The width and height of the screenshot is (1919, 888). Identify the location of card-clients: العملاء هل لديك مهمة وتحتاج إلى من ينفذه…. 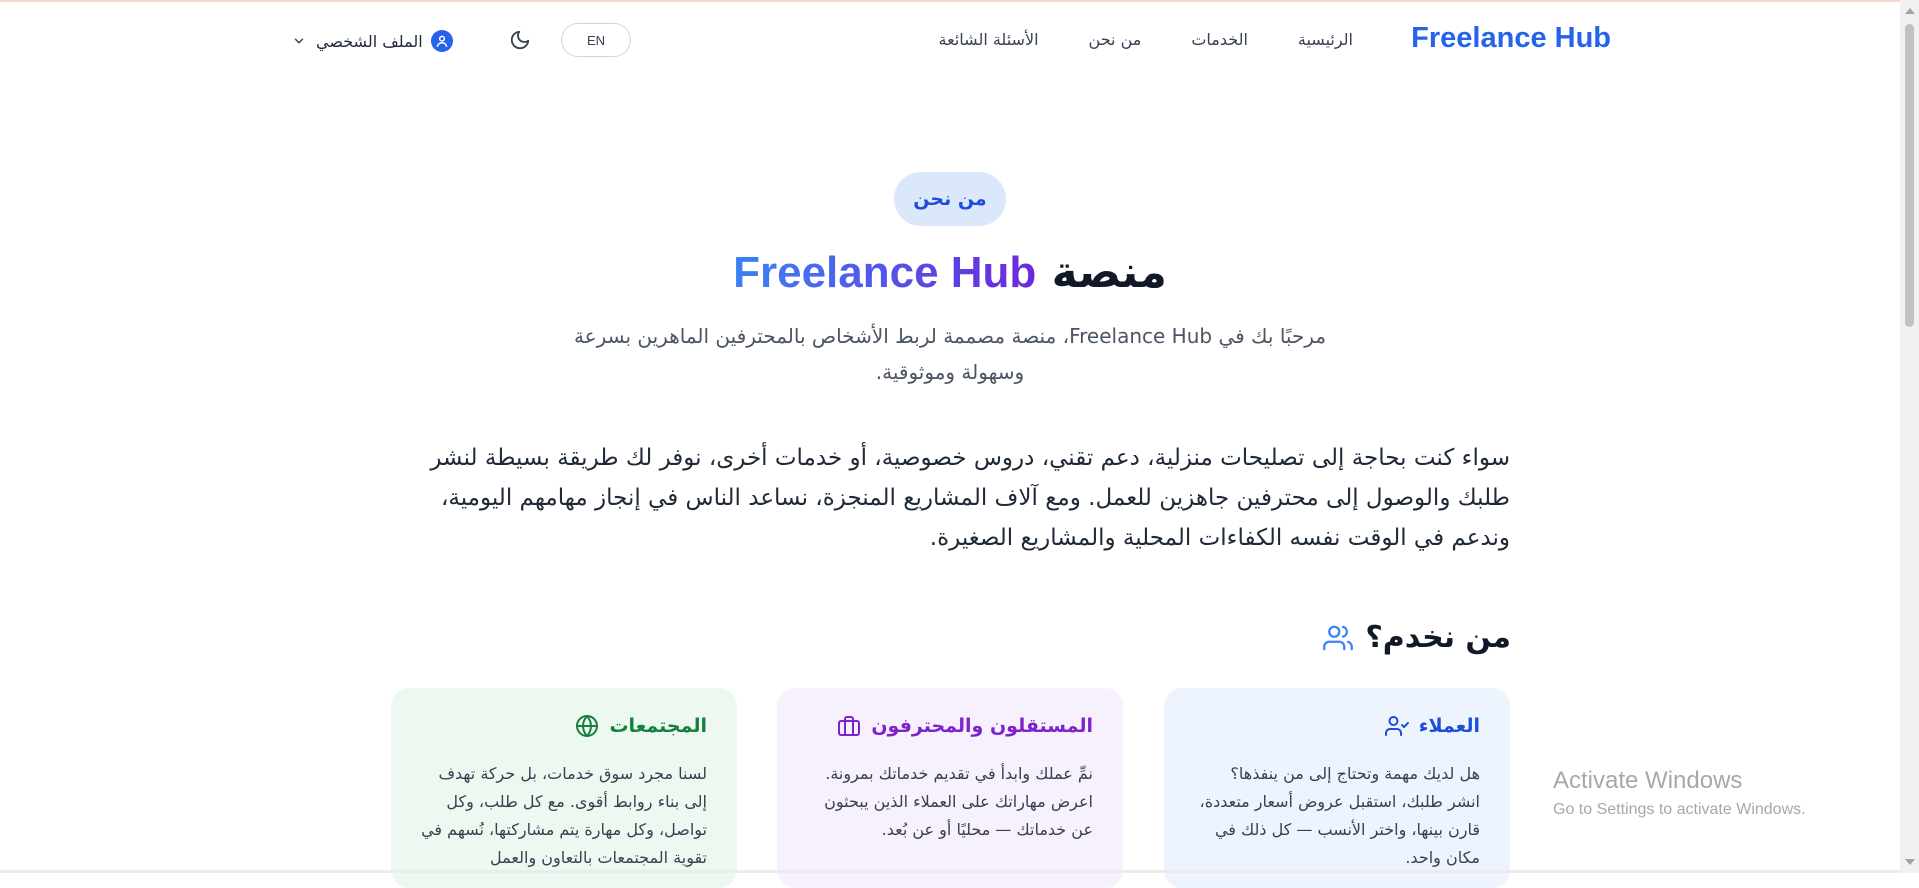
(1337, 788).